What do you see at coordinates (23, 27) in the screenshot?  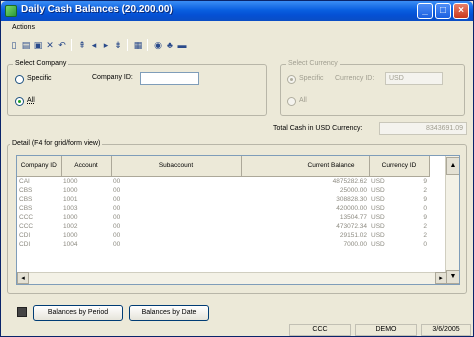 I see `menu-actions: Actions` at bounding box center [23, 27].